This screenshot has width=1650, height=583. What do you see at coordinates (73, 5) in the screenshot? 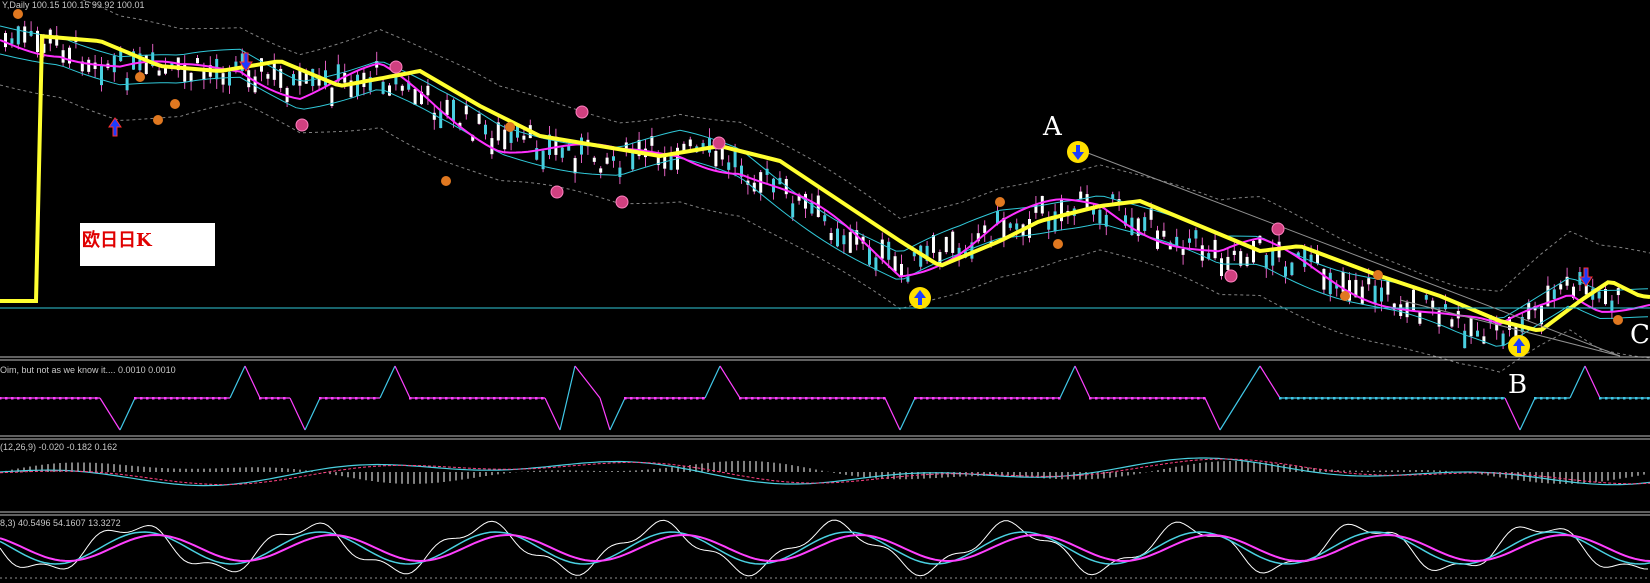
I see `main-panel-header: Y,Daily 100.15 100.15 99.92 100.01` at bounding box center [73, 5].